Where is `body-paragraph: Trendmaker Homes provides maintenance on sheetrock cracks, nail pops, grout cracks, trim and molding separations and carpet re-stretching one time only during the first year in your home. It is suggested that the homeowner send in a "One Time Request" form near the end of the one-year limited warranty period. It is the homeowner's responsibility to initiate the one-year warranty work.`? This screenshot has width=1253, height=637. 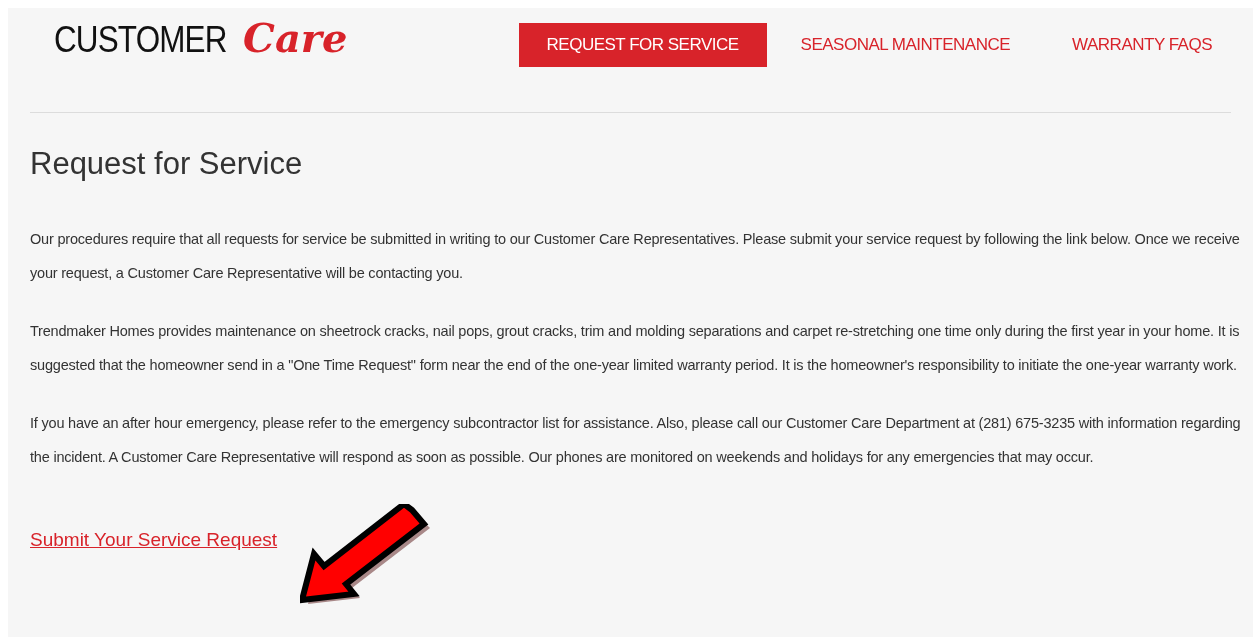 body-paragraph: Trendmaker Homes provides maintenance on sheetrock cracks, nail pops, grout cracks, trim and molding separations and carpet re-stretching one time only during the first year in your home. It is suggested that the homeowner send in a "One Time Request" form near the end of the one-year limited warranty period. It is the homeowner's responsibility to initiate the one-year warranty work. is located at coordinates (635, 348).